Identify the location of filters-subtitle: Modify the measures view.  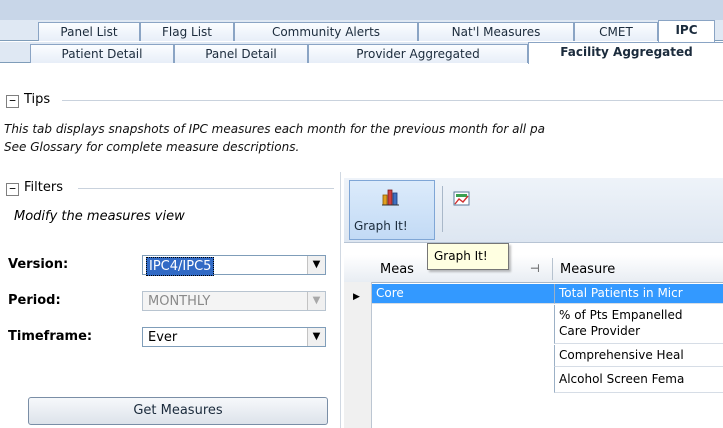
(99, 216).